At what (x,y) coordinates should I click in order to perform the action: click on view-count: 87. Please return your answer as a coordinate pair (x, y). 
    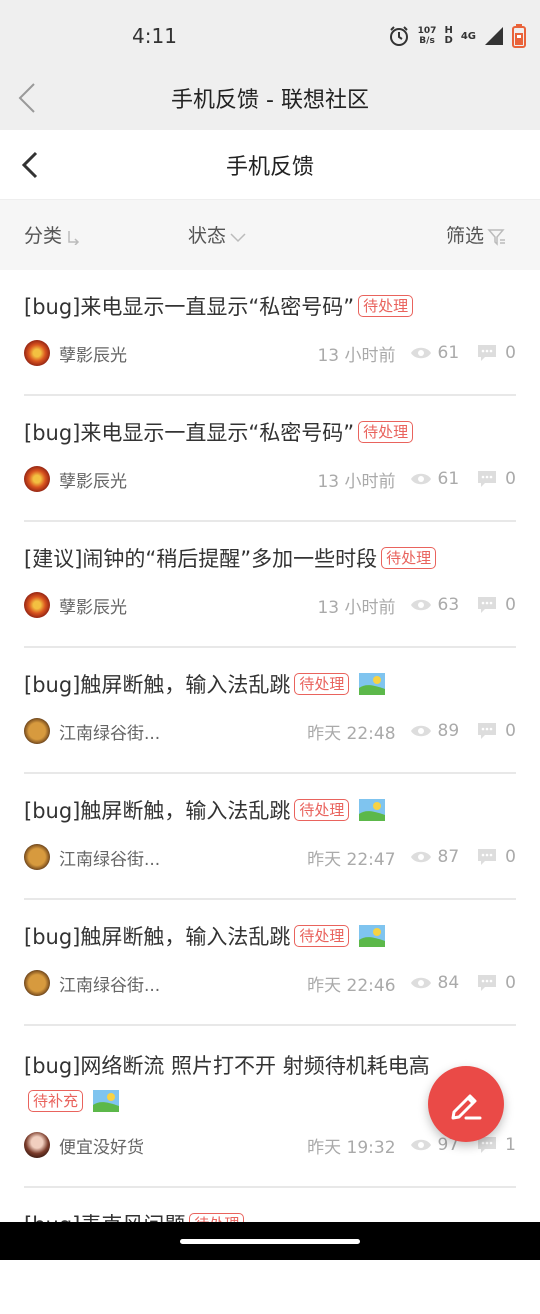
    Looking at the image, I should click on (448, 857).